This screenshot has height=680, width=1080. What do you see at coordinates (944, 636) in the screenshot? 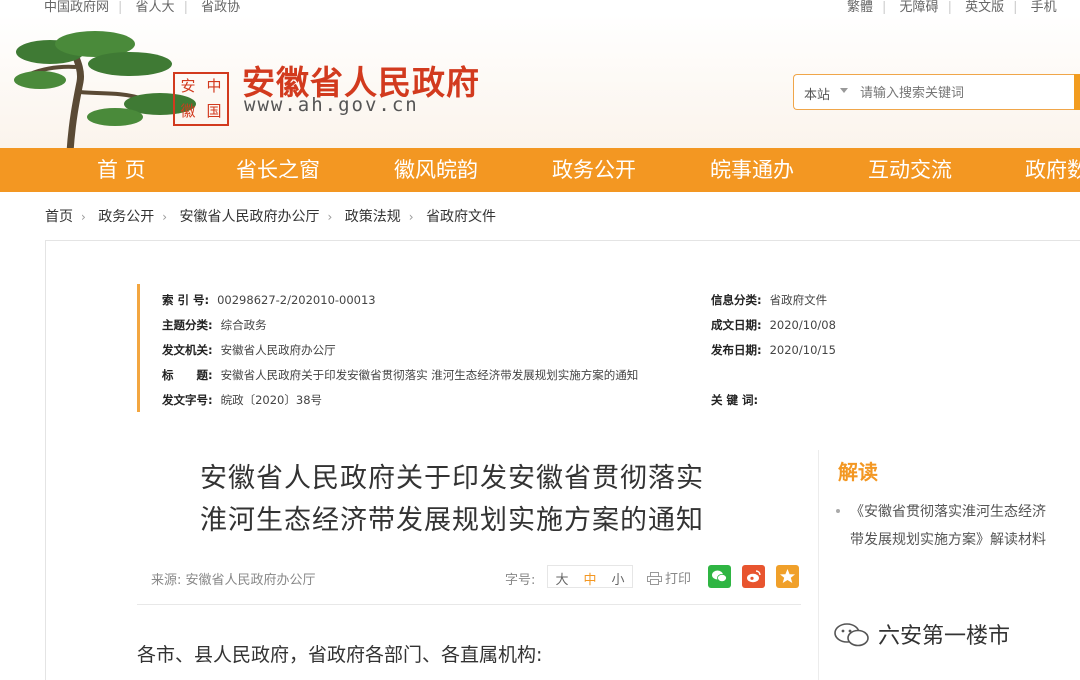
I see `watermark-text: 六安第一楼市` at bounding box center [944, 636].